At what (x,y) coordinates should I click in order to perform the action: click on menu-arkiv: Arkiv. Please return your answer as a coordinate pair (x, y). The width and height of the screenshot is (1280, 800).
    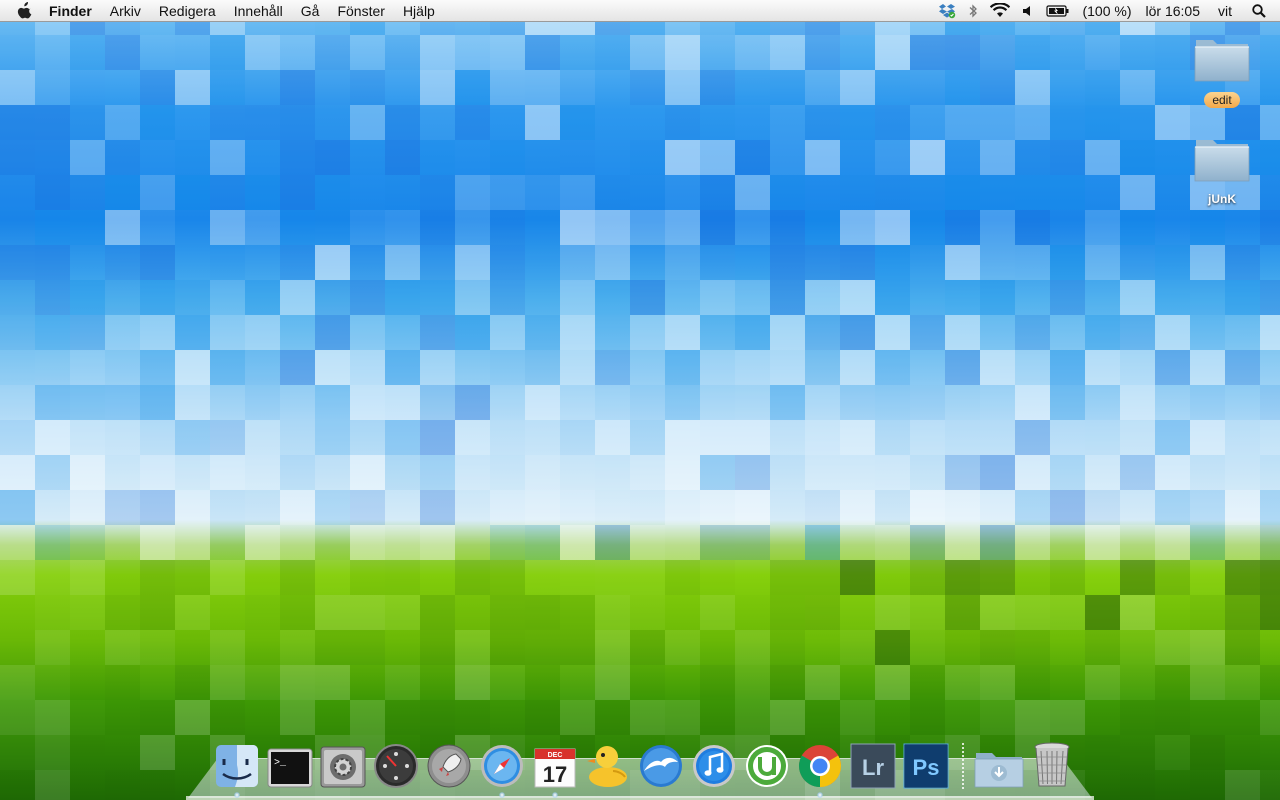
    Looking at the image, I should click on (125, 11).